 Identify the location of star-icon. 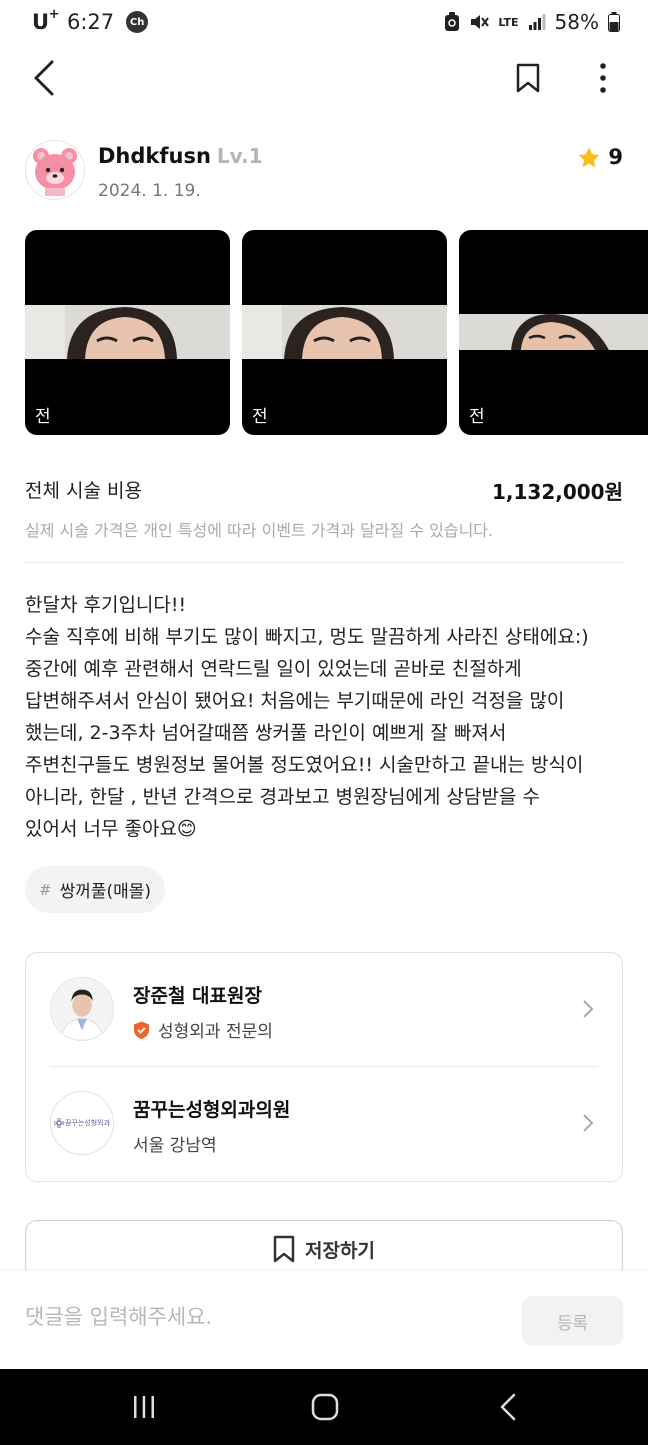
(589, 157).